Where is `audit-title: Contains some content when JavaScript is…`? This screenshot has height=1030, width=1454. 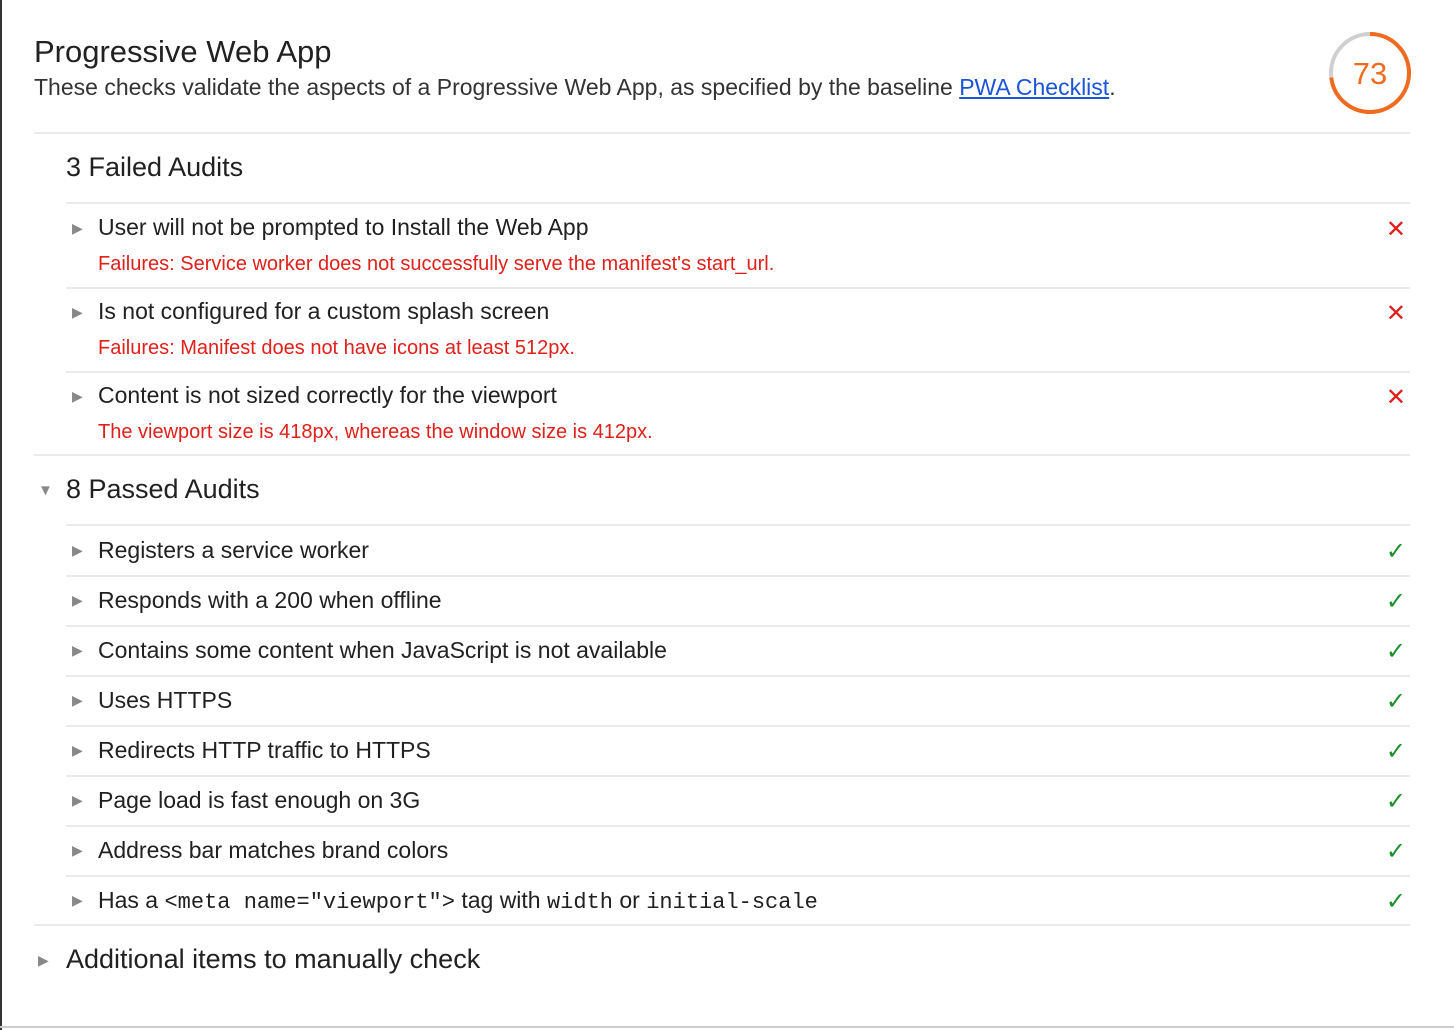
audit-title: Contains some content when JavaScript is… is located at coordinates (382, 650).